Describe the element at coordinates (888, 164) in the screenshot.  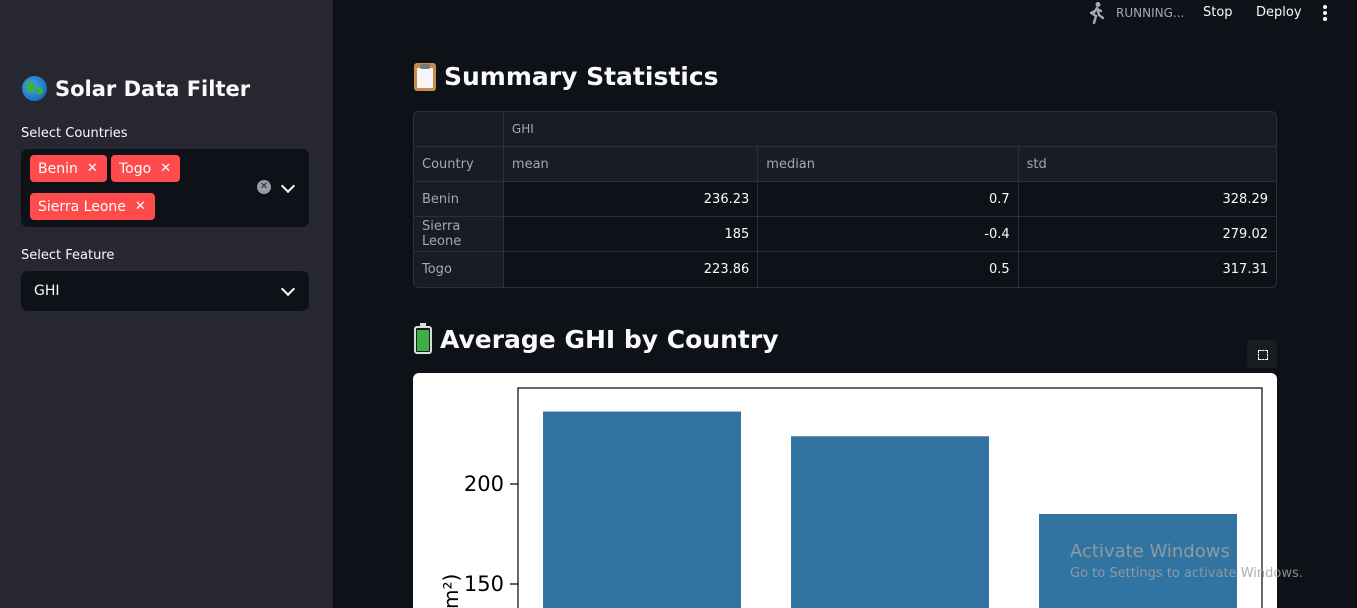
I see `table-column-header: median` at that location.